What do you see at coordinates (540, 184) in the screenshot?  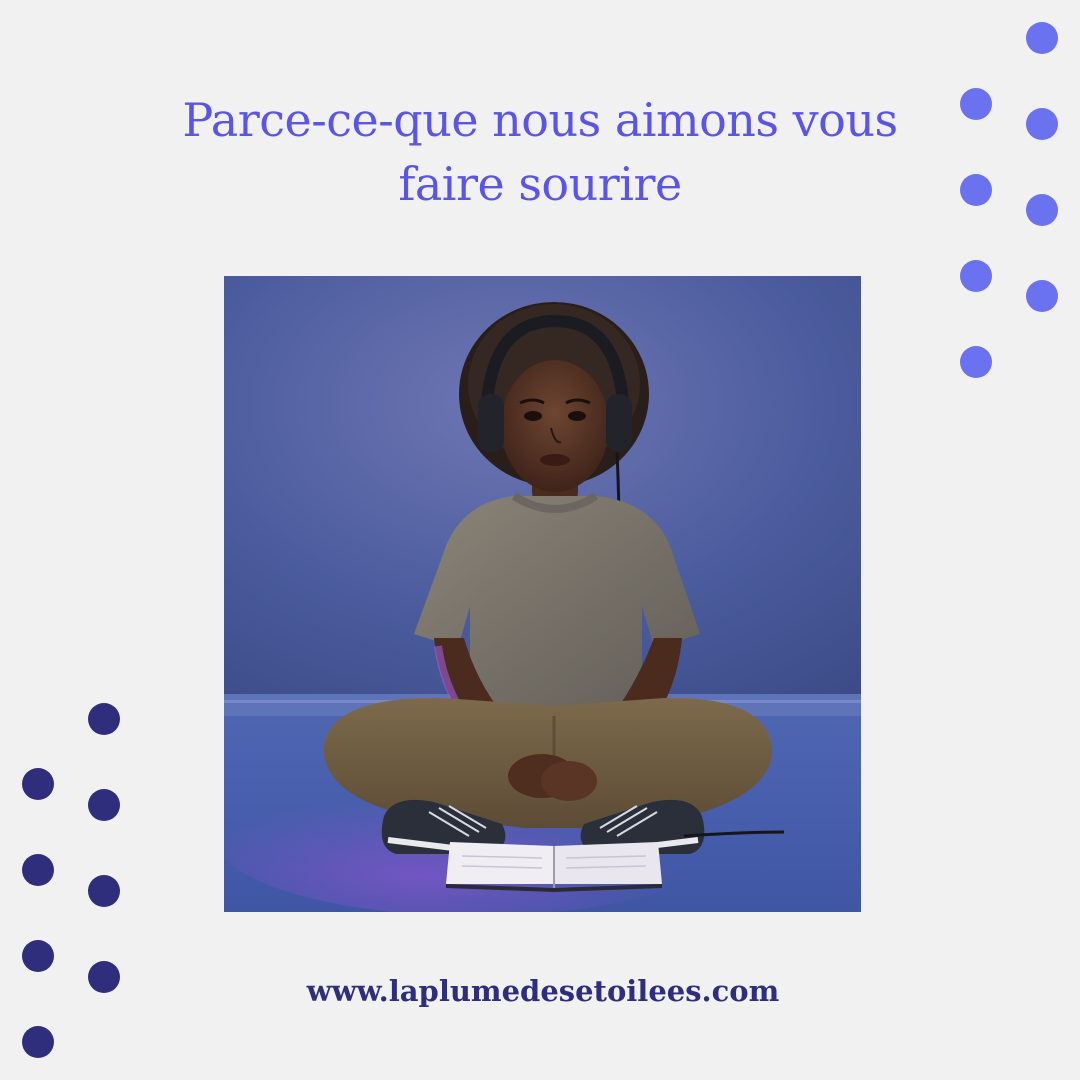 I see `headline-line-2: faire sourire` at bounding box center [540, 184].